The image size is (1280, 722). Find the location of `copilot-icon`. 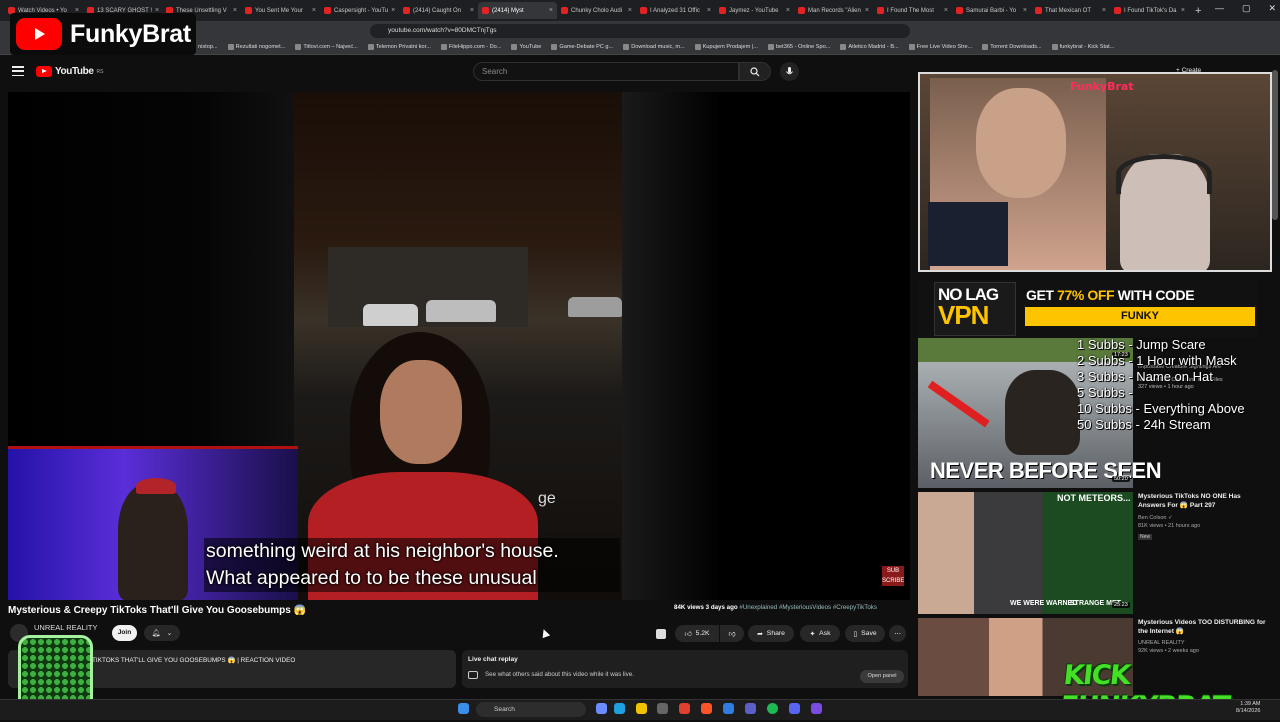

copilot-icon is located at coordinates (601, 708).